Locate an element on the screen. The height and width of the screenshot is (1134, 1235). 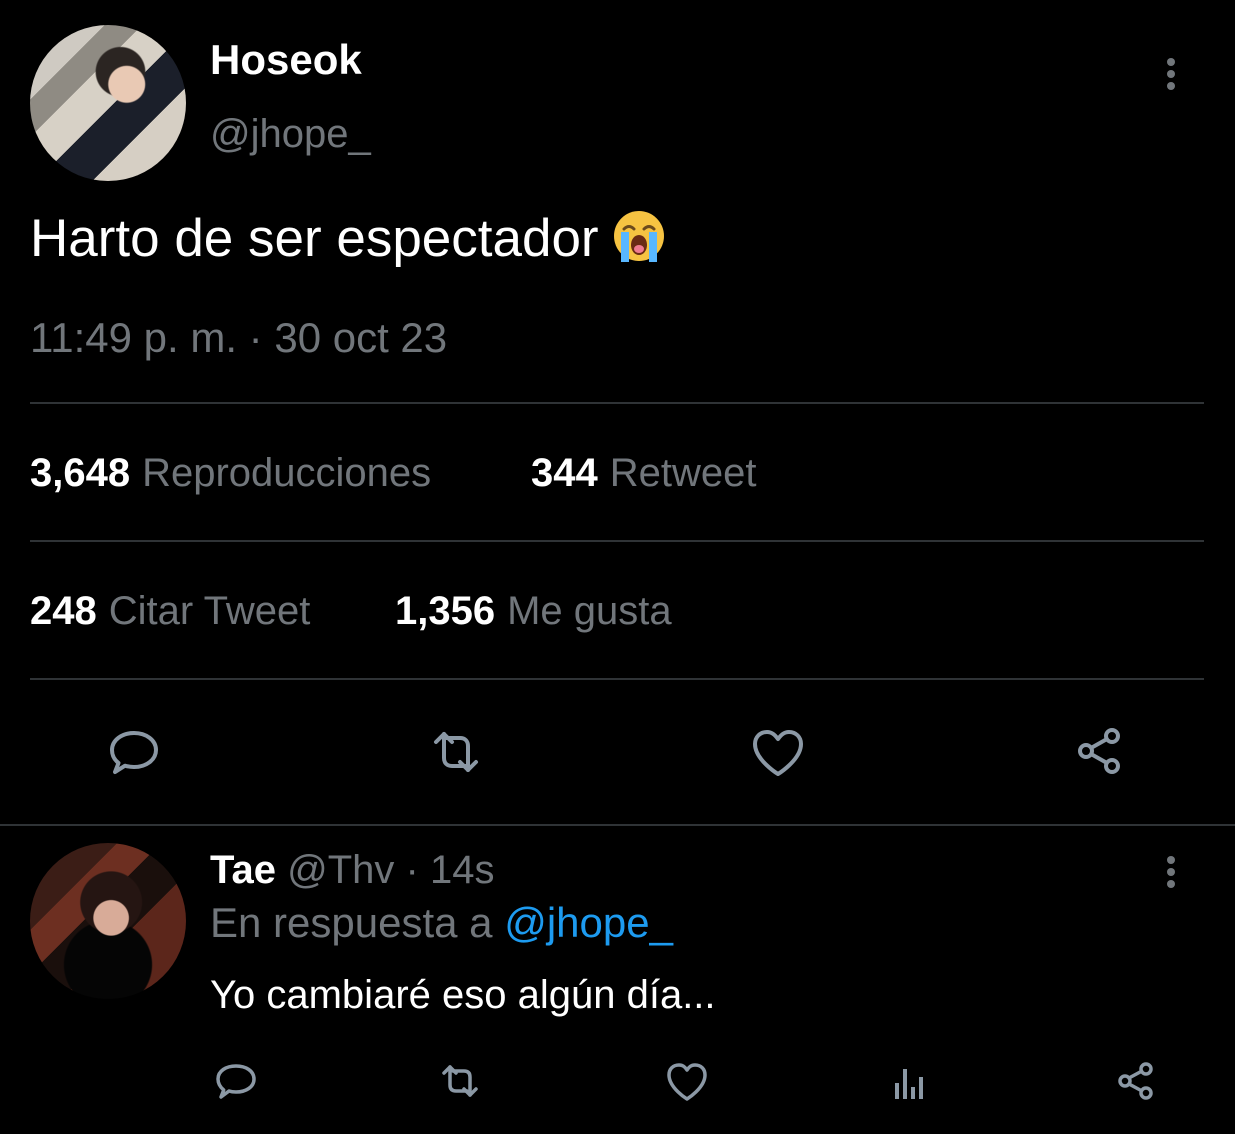
quote-tweets-stat: 248 Citar Tweet is located at coordinates (170, 611).